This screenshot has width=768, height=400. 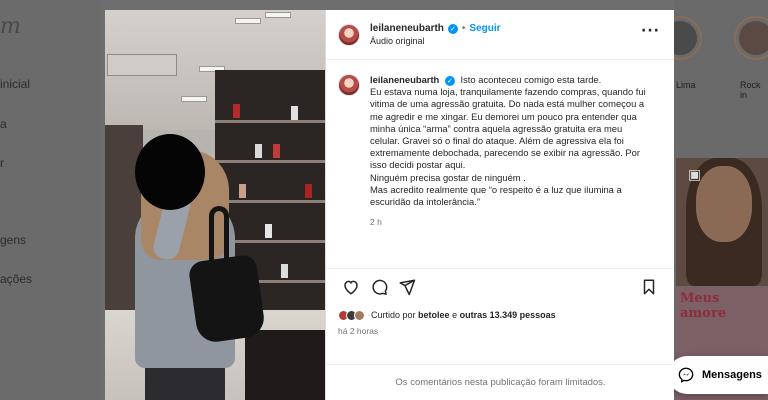 I want to click on caption-line: escuridão da intolerância.”, so click(x=425, y=202).